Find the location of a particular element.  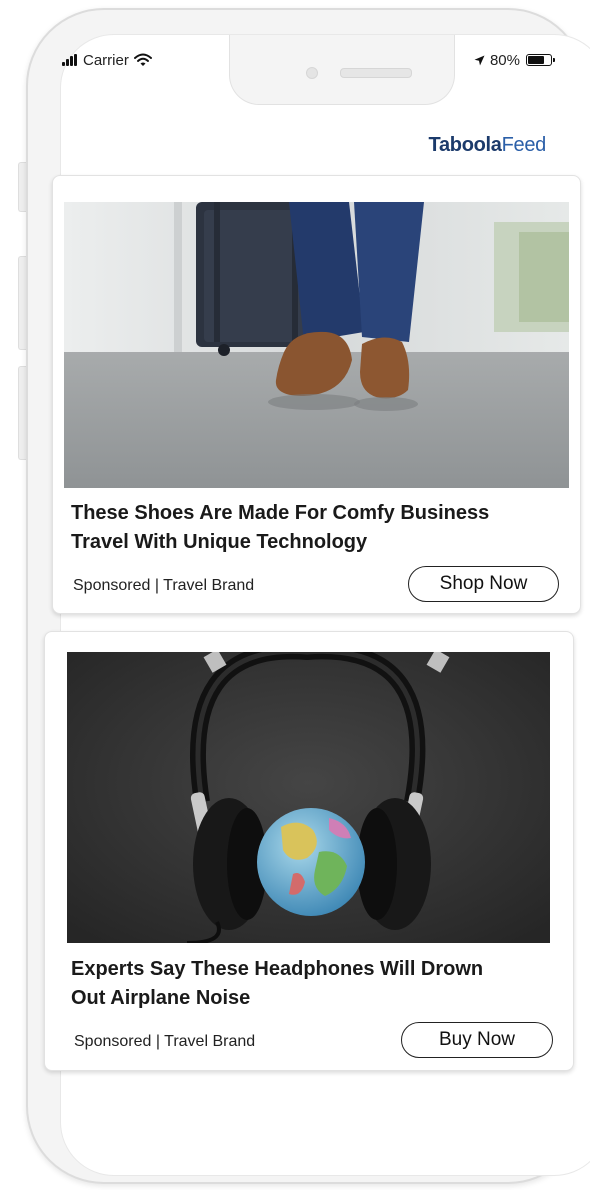

phone-notch is located at coordinates (342, 70).